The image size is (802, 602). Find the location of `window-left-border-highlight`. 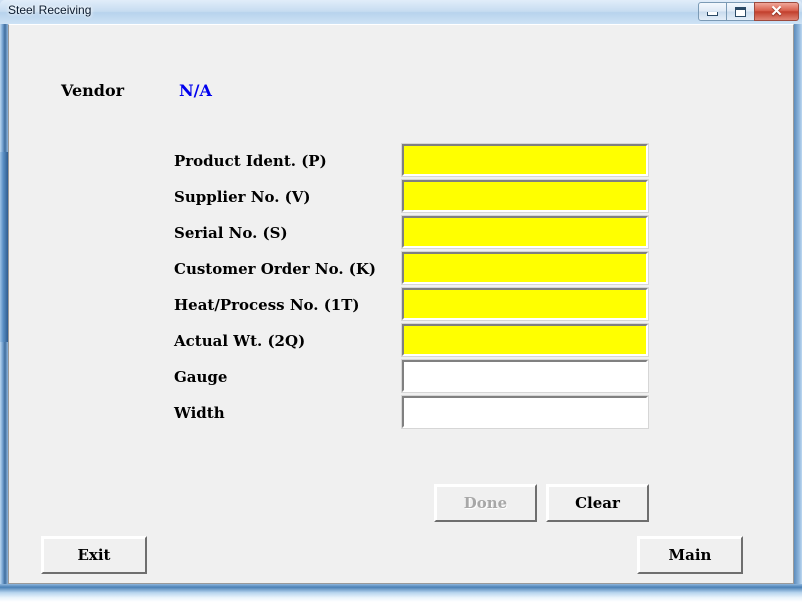

window-left-border-highlight is located at coordinates (4, 247).